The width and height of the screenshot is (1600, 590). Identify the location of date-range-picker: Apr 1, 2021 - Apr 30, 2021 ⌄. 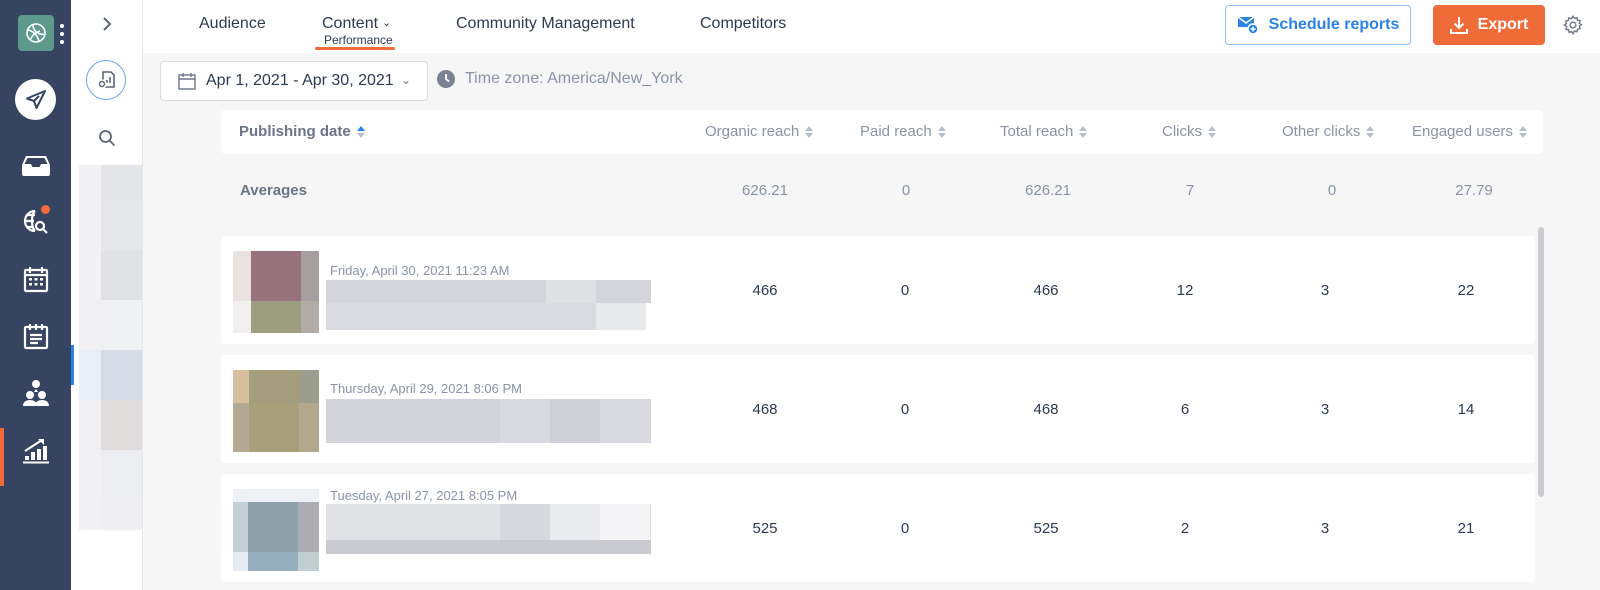
(294, 81).